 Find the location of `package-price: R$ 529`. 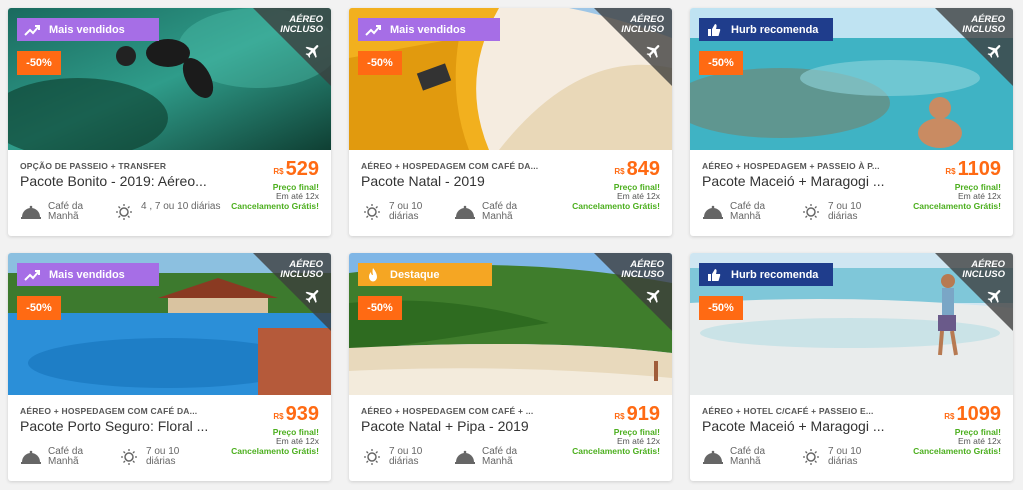

package-price: R$ 529 is located at coordinates (296, 169).